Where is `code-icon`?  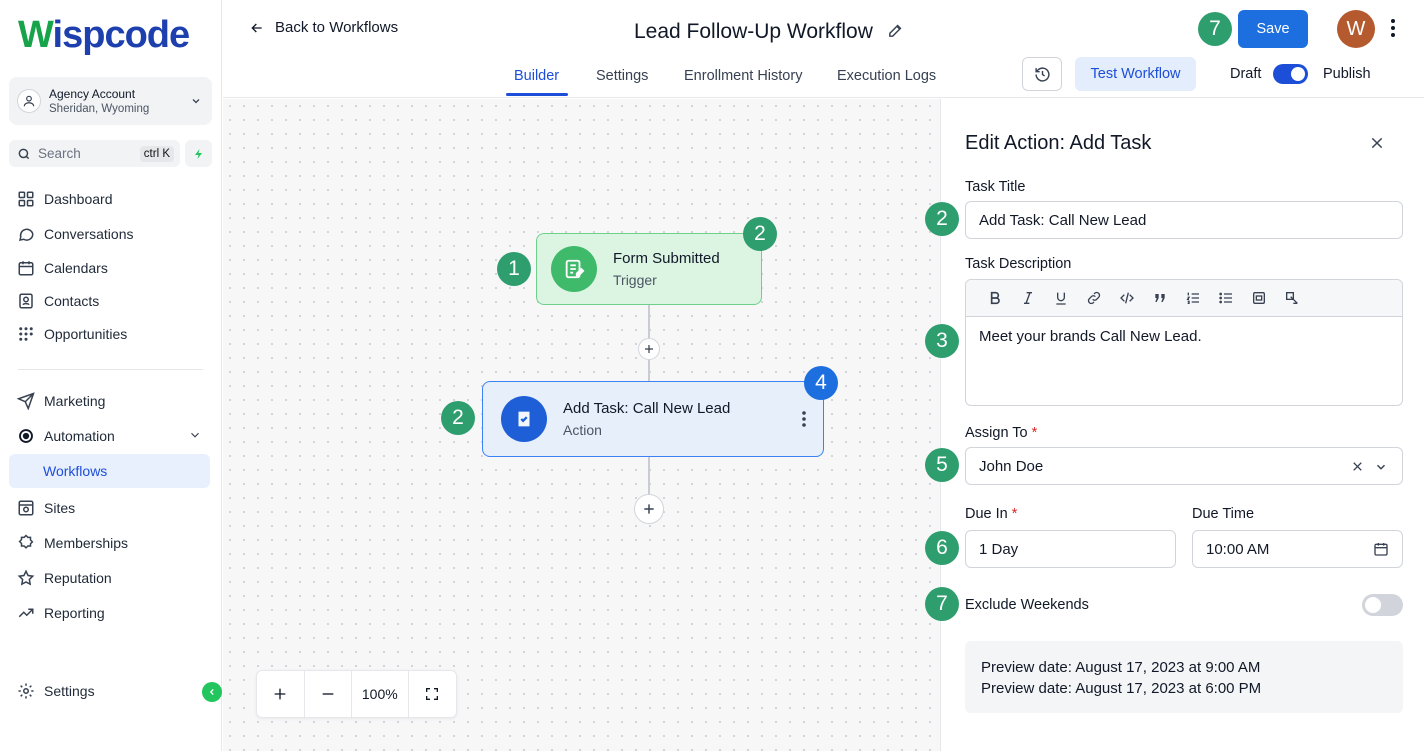 code-icon is located at coordinates (1126, 298).